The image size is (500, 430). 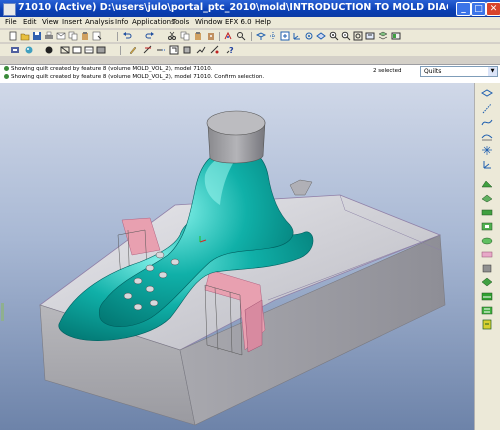 I want to click on shaded-icon, so click(x=101, y=50).